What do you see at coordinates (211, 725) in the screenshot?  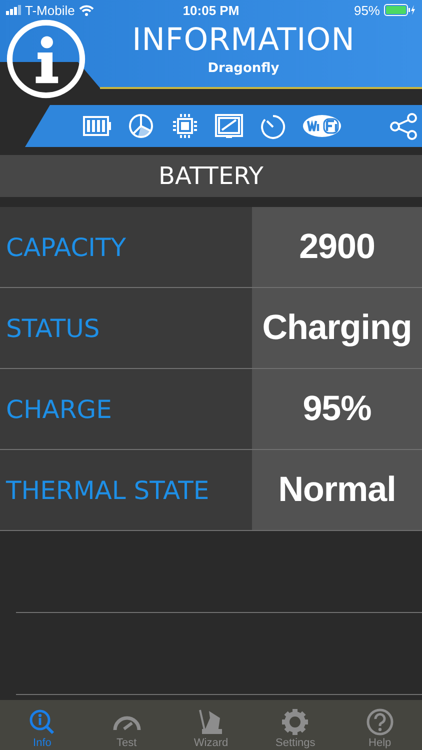 I see `tab-button: Wizard` at bounding box center [211, 725].